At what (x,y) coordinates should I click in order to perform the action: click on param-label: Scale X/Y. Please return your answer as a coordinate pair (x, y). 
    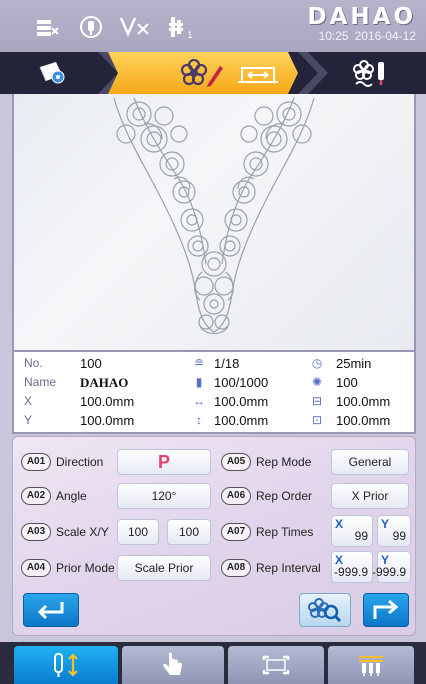
    Looking at the image, I should click on (82, 532).